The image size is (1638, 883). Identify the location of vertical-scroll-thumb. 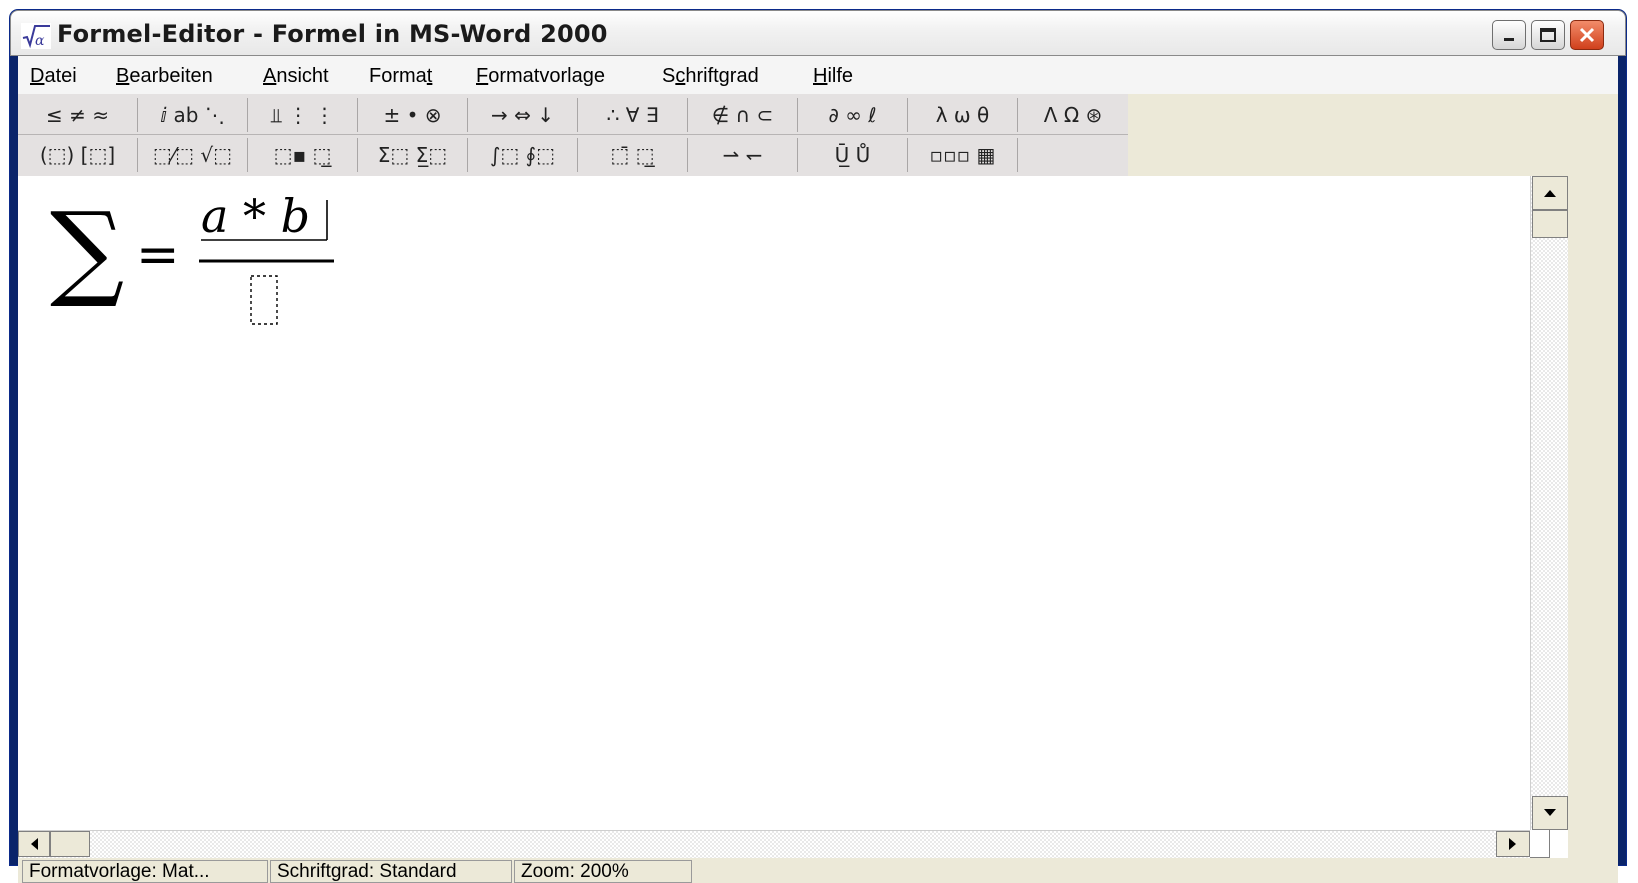
(1550, 224).